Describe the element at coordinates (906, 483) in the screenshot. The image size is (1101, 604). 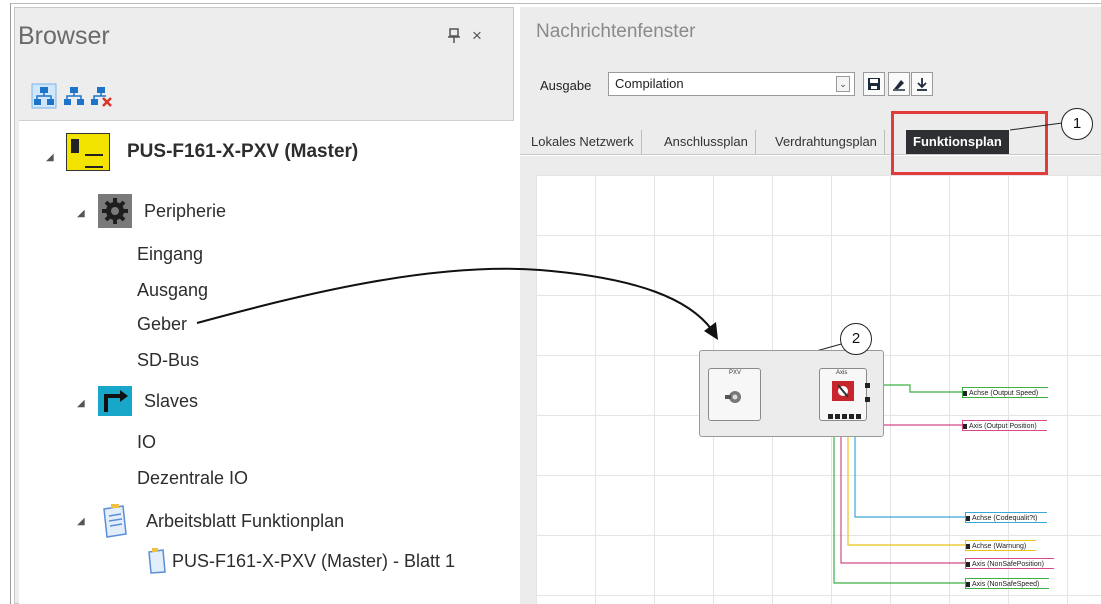
I see `wire-warnung` at that location.